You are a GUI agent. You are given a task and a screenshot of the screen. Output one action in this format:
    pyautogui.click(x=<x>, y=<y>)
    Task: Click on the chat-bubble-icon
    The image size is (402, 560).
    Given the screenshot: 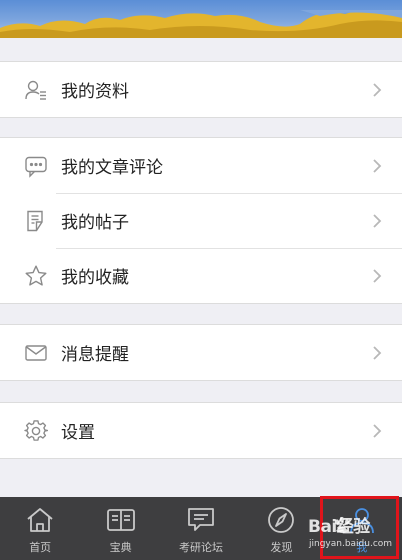 What is the action you would take?
    pyautogui.click(x=201, y=520)
    